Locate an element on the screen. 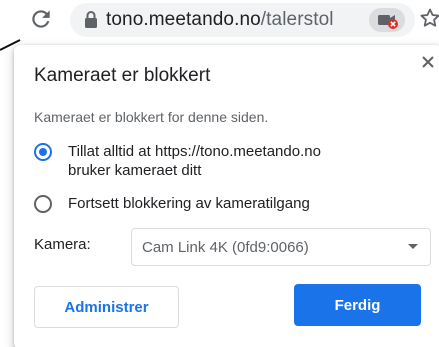 This screenshot has height=347, width=439. camera-select: Cam Link 4K (0fd9:0066) is located at coordinates (281, 247).